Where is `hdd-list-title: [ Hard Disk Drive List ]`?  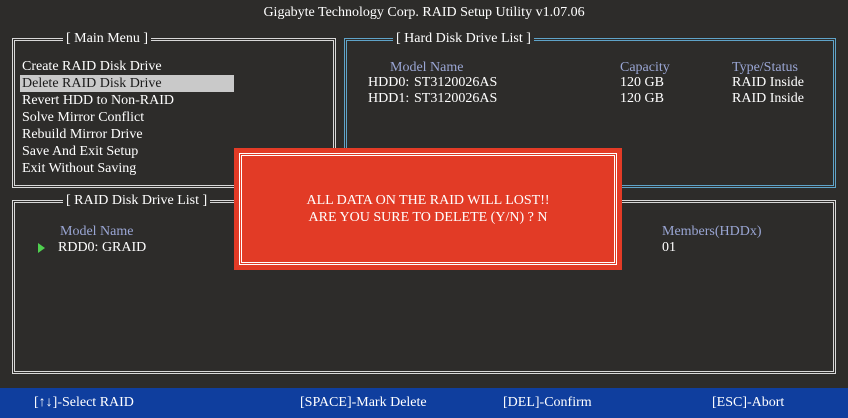 hdd-list-title: [ Hard Disk Drive List ] is located at coordinates (463, 39).